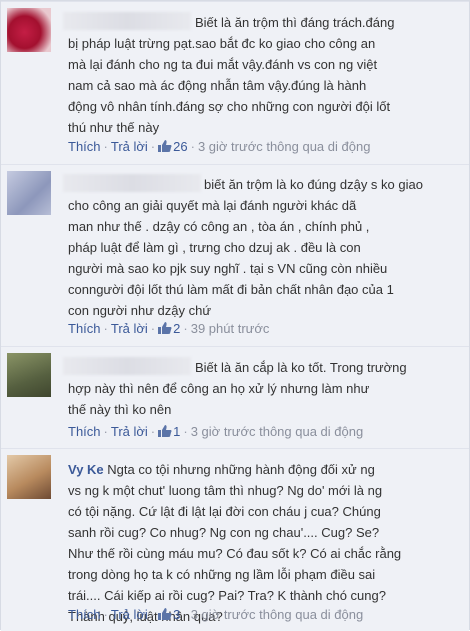  I want to click on like-count: 1, so click(169, 431).